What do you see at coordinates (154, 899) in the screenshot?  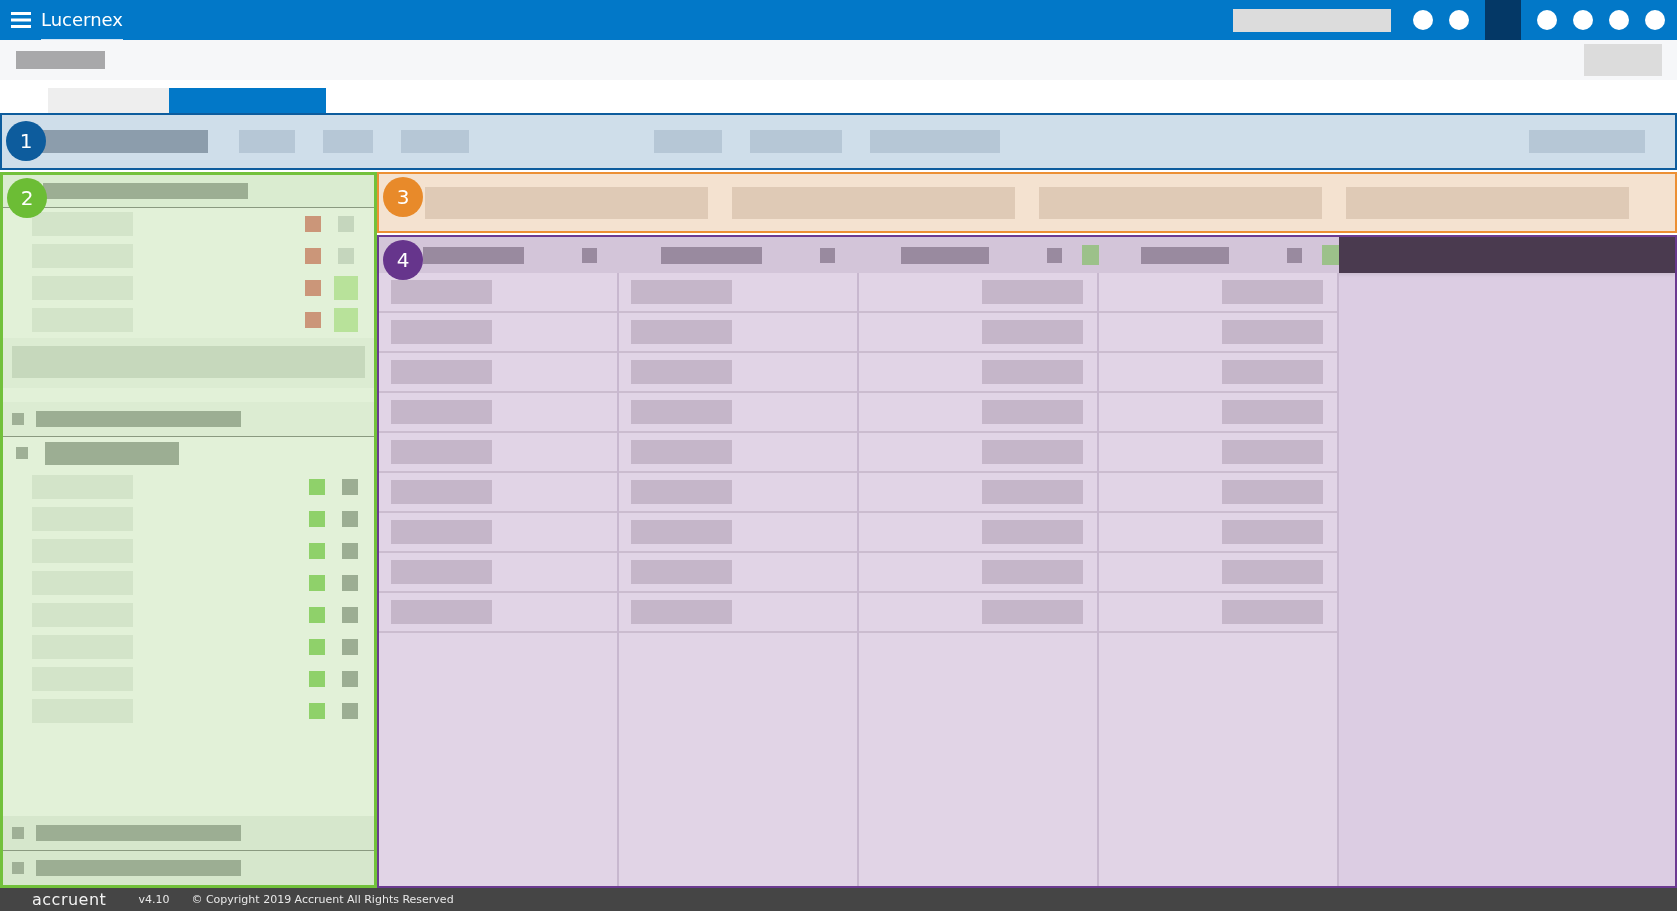 I see `version-text: v4.10` at bounding box center [154, 899].